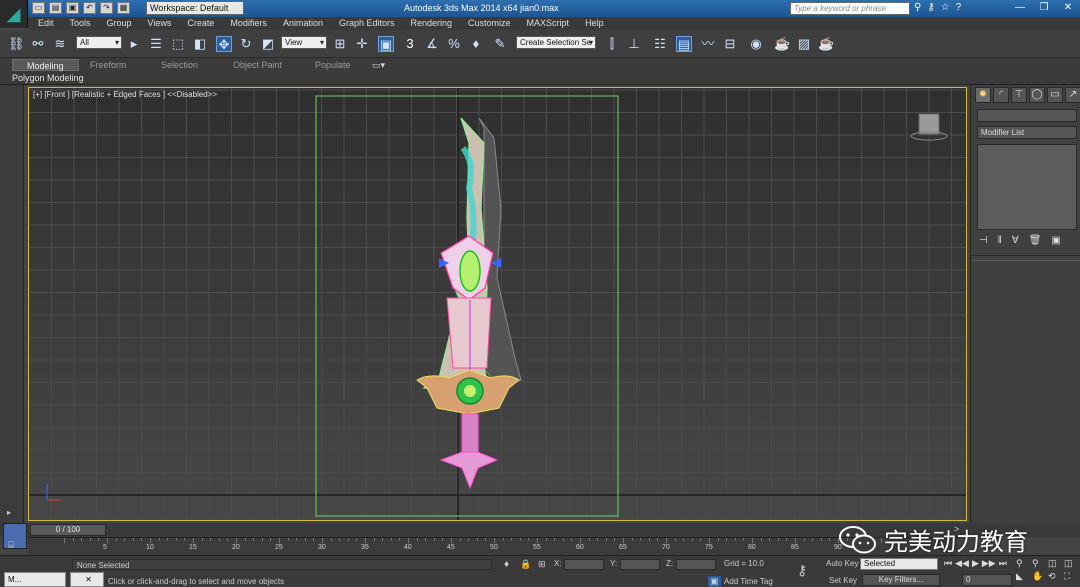  I want to click on utilities-tab-icon: ↗, so click(1072, 95).